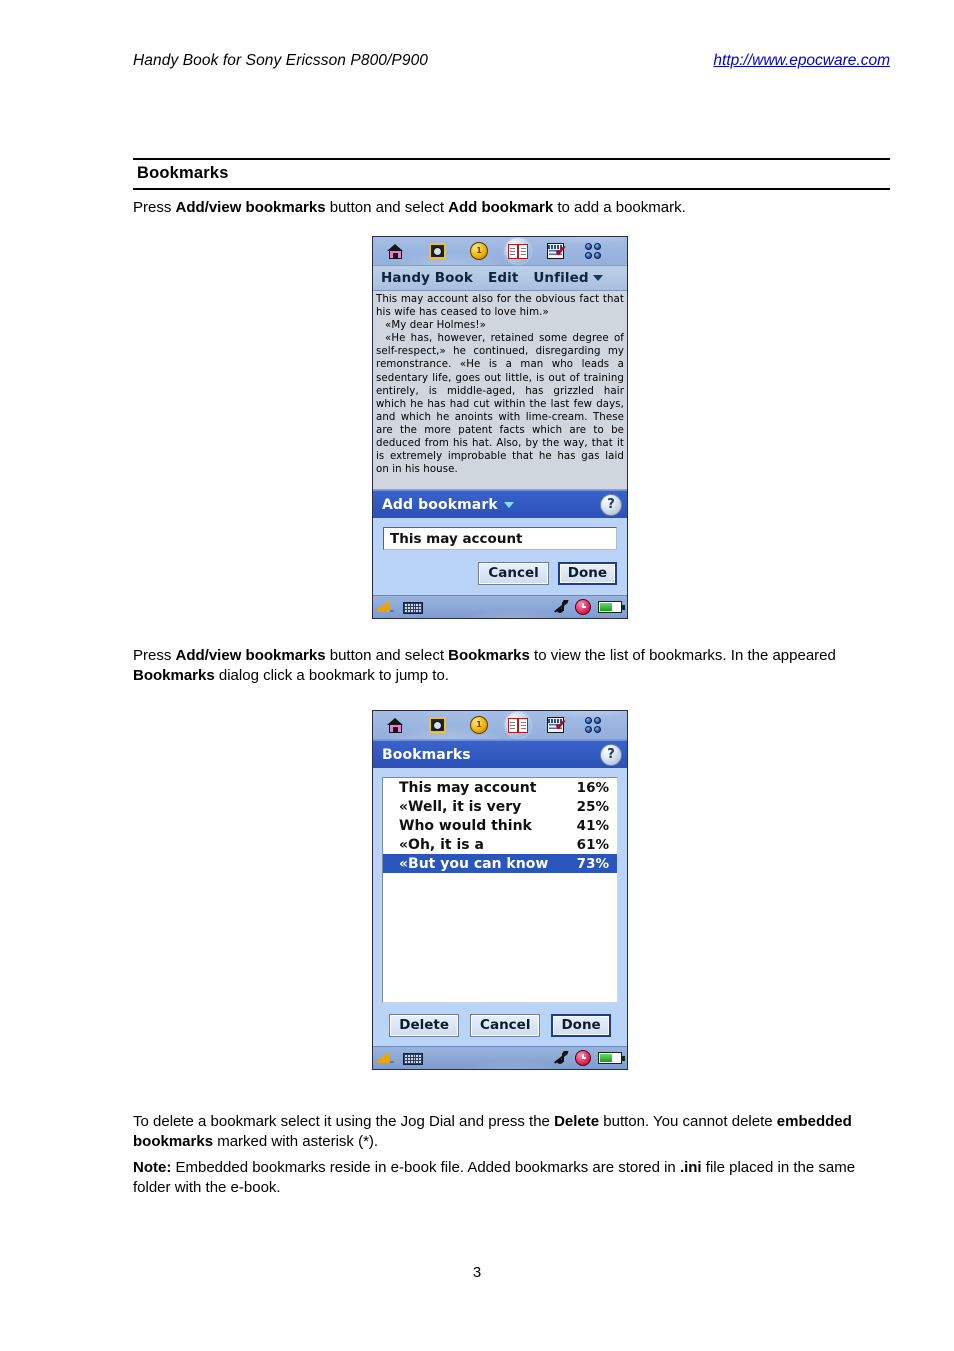  I want to click on dialog-title-label: Bookmarks, so click(426, 754).